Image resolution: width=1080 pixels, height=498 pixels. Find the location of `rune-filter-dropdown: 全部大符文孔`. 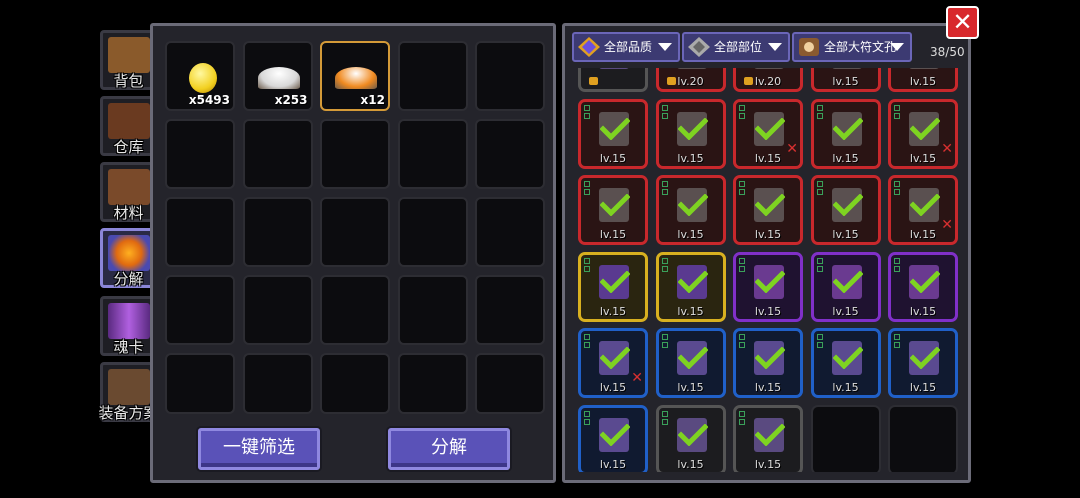

rune-filter-dropdown: 全部大符文孔 is located at coordinates (852, 47).